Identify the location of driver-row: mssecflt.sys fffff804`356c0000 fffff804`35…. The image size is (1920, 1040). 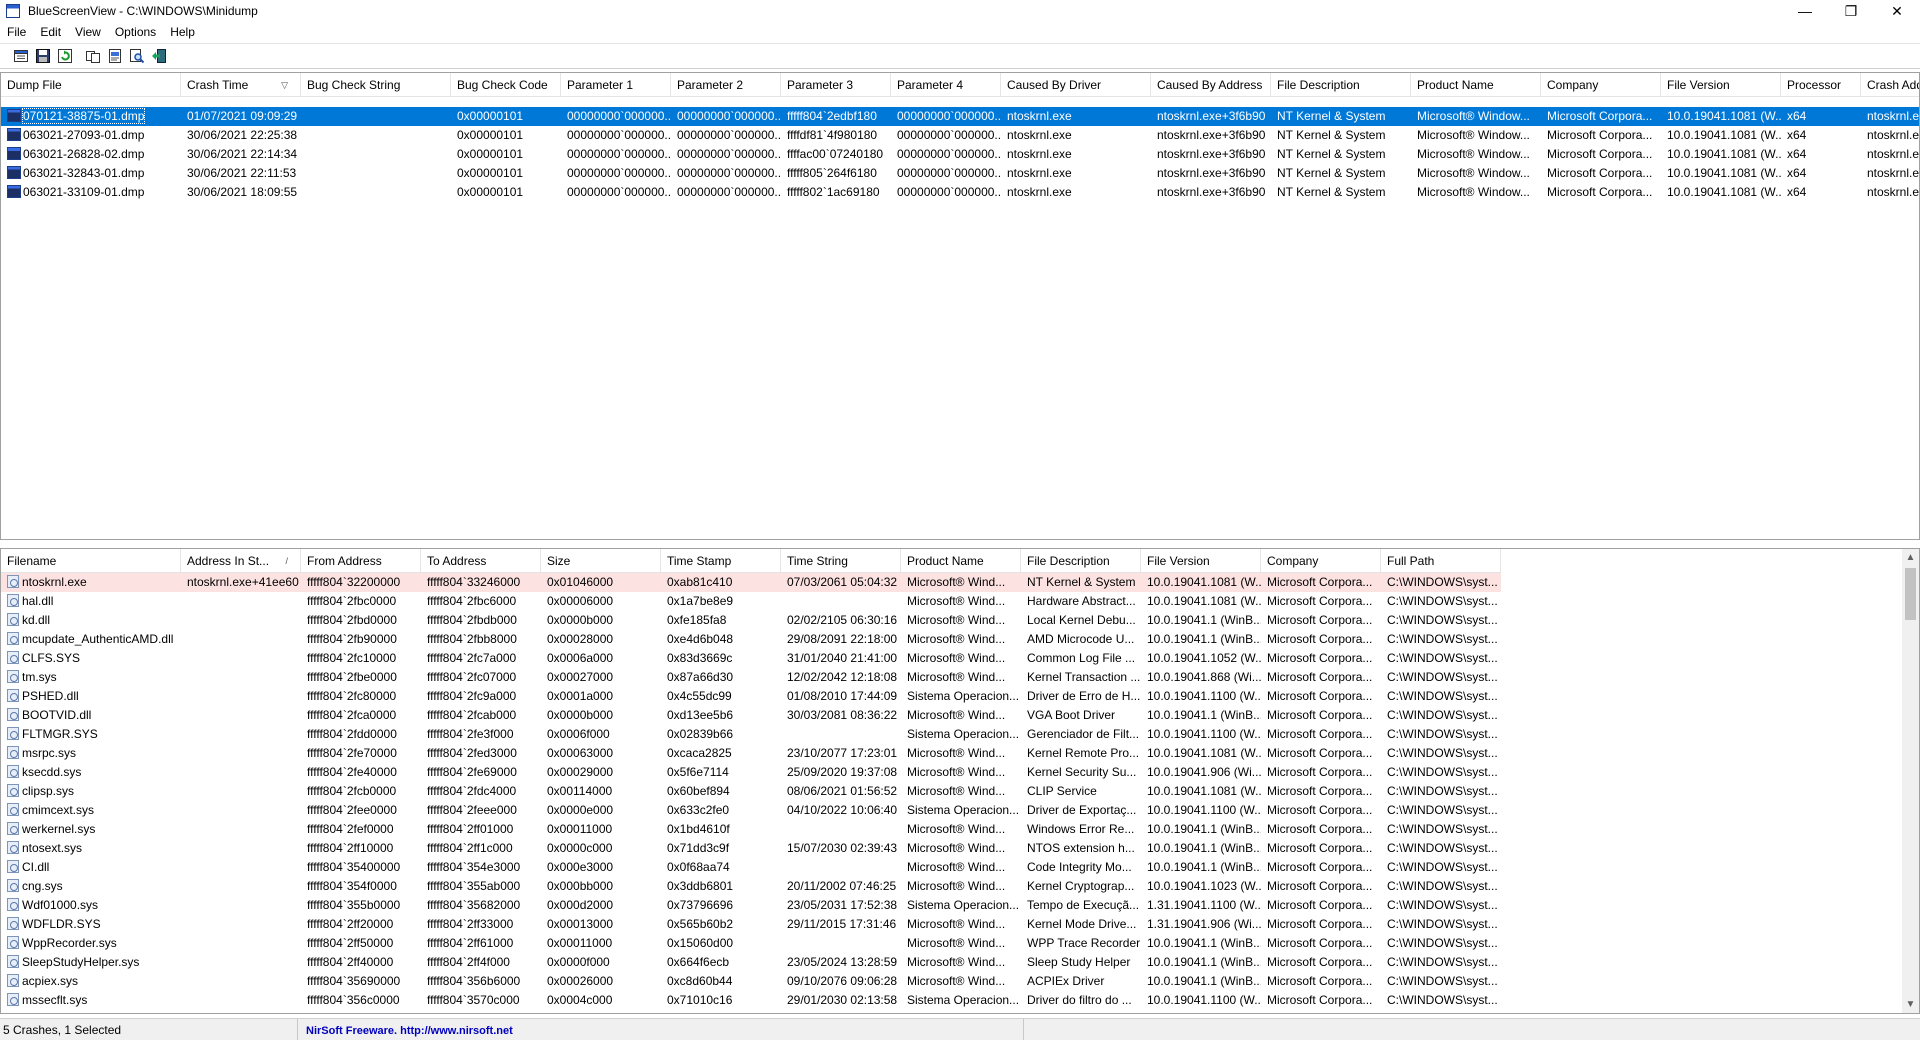
(751, 1000).